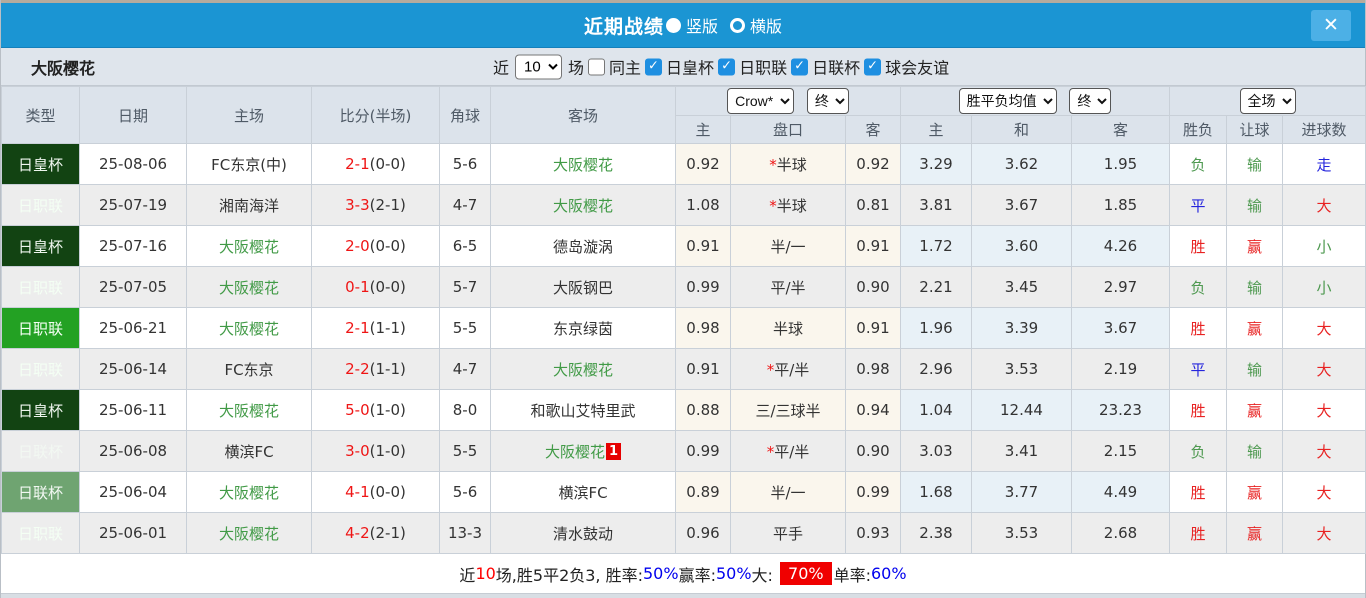  I want to click on league-filter-1: 日职联, so click(750, 67).